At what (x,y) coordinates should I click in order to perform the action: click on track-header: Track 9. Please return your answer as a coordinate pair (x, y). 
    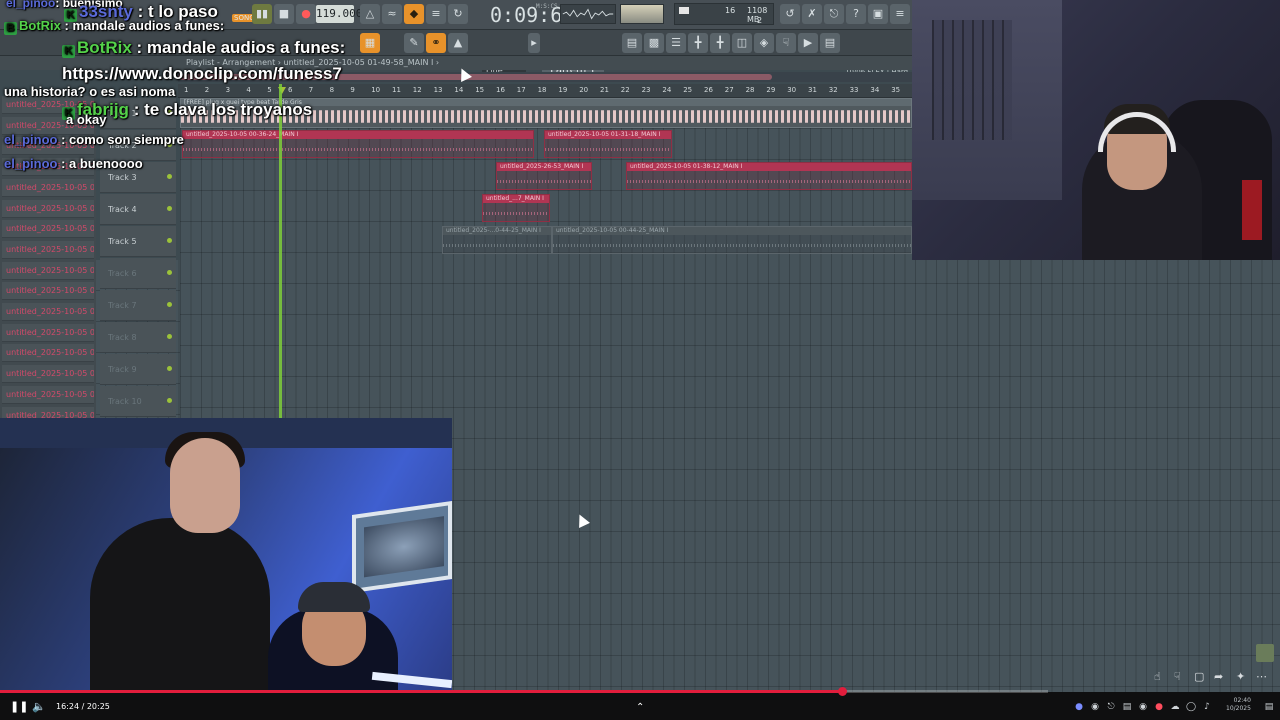
    Looking at the image, I should click on (138, 369).